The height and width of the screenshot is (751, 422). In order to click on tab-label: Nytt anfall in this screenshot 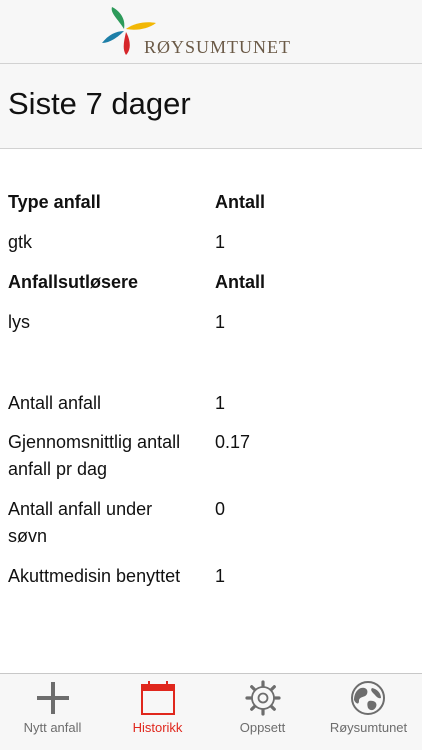, I will do `click(52, 727)`.